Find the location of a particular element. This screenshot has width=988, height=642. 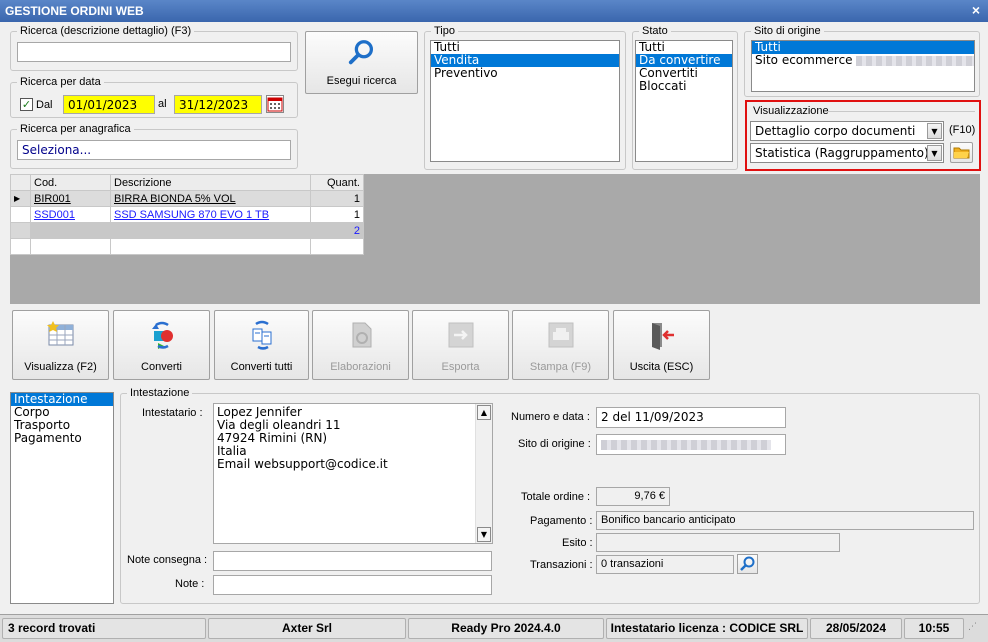

numero-label: Numero e data : is located at coordinates (550, 417).